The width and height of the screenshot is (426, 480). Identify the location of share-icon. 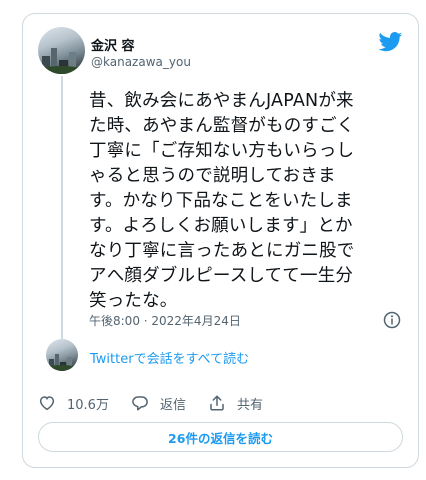
(217, 403).